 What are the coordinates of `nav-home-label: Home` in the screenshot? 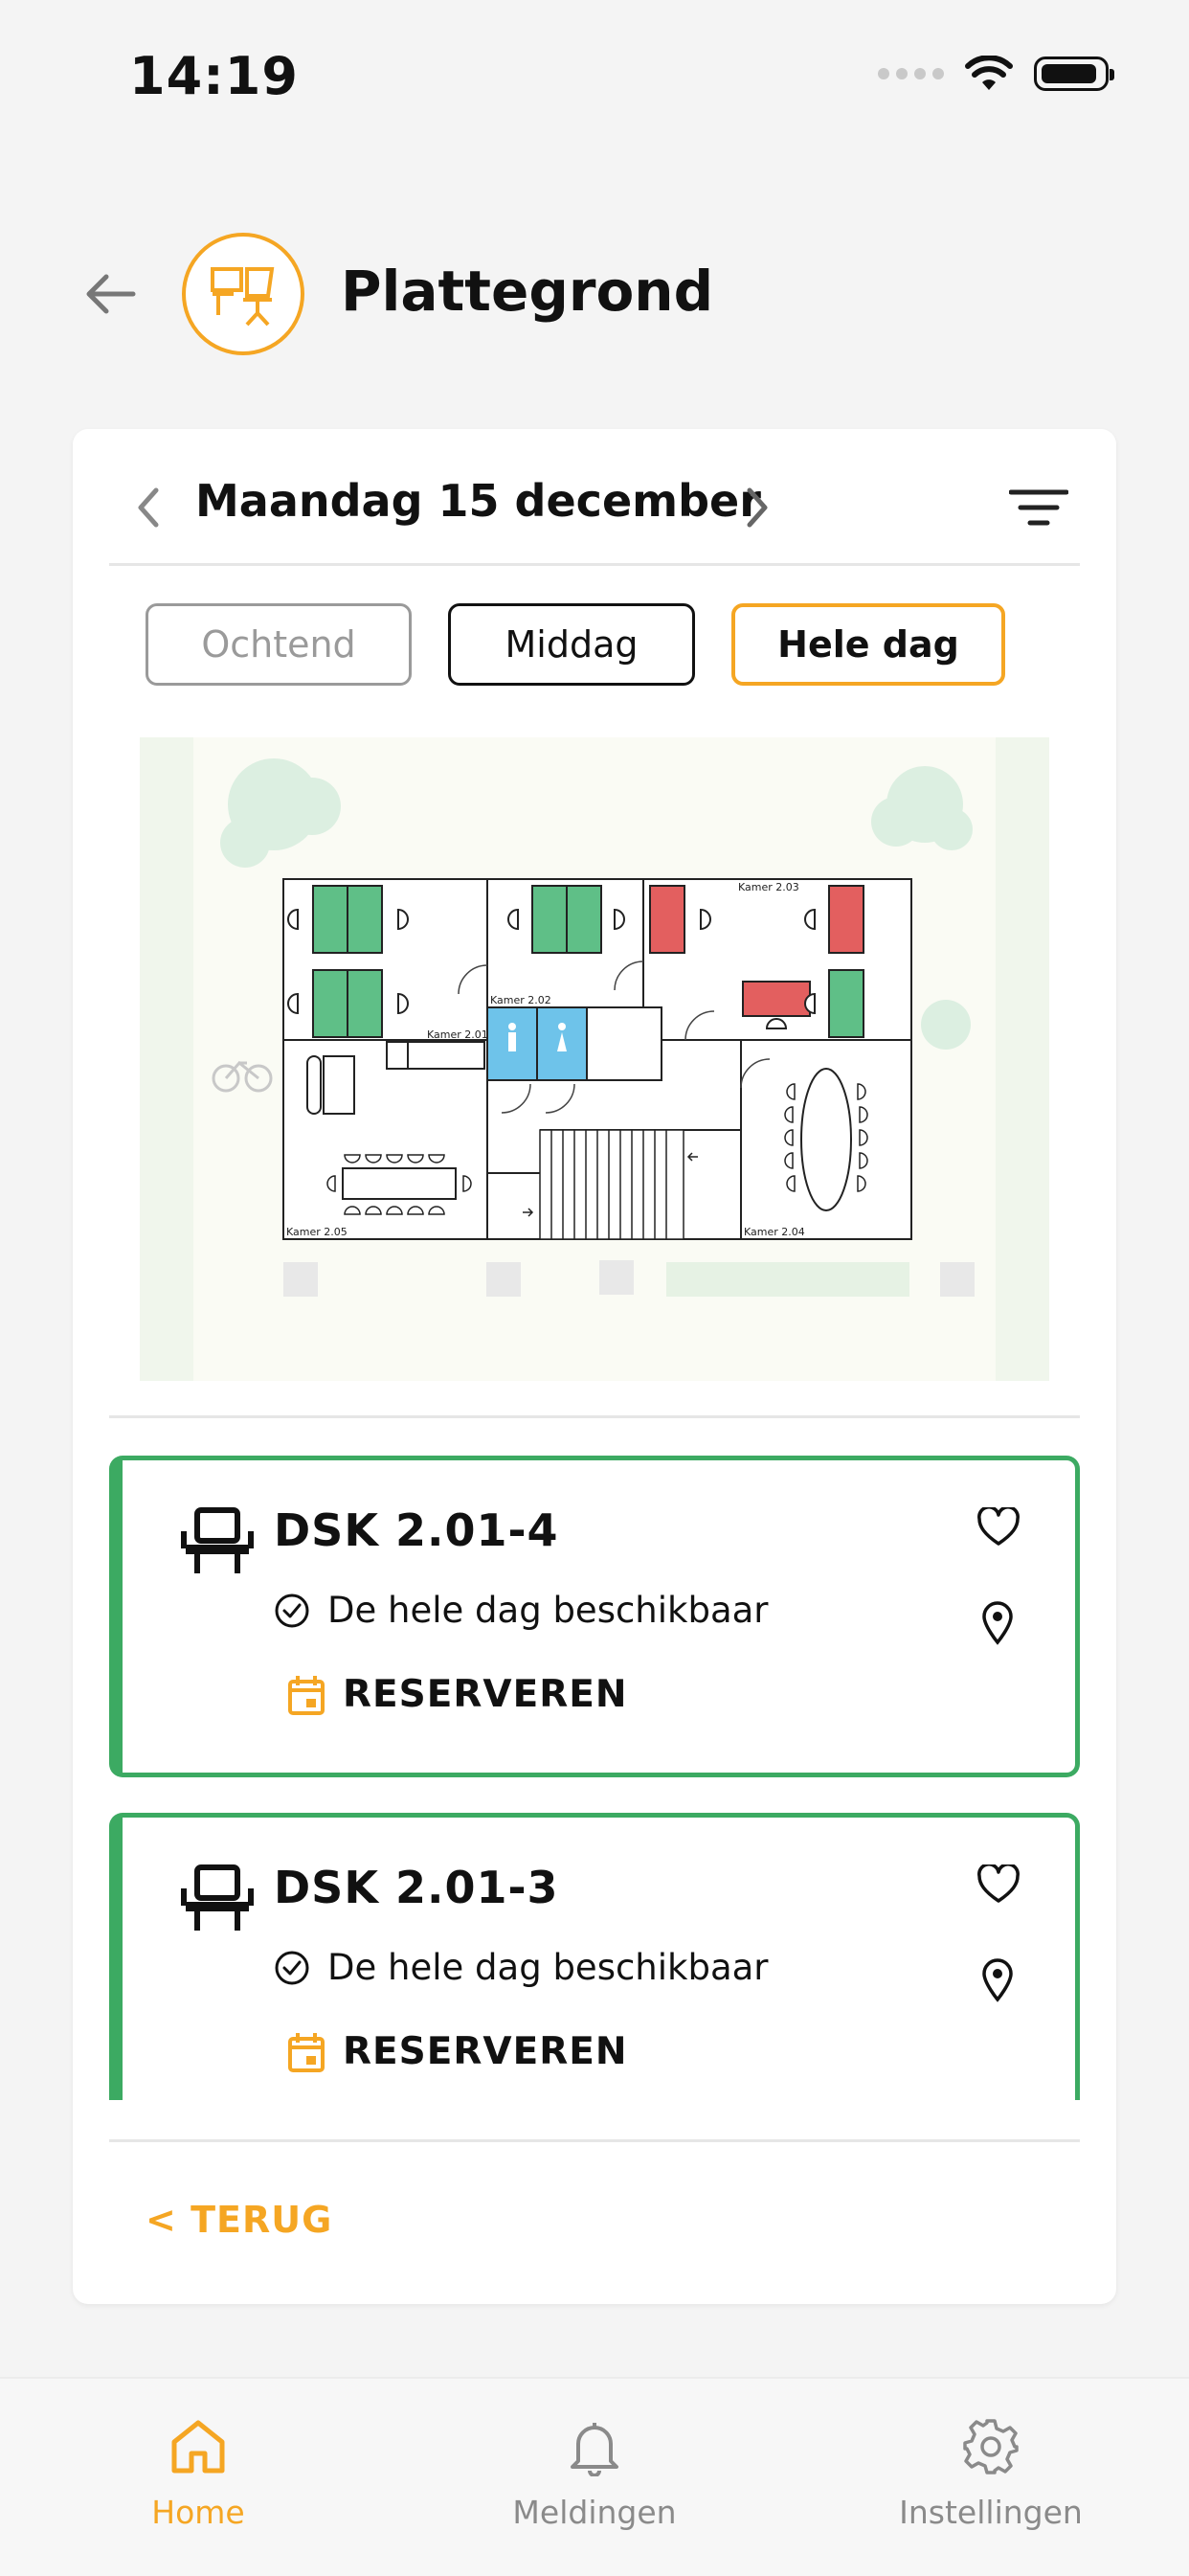 It's located at (198, 2512).